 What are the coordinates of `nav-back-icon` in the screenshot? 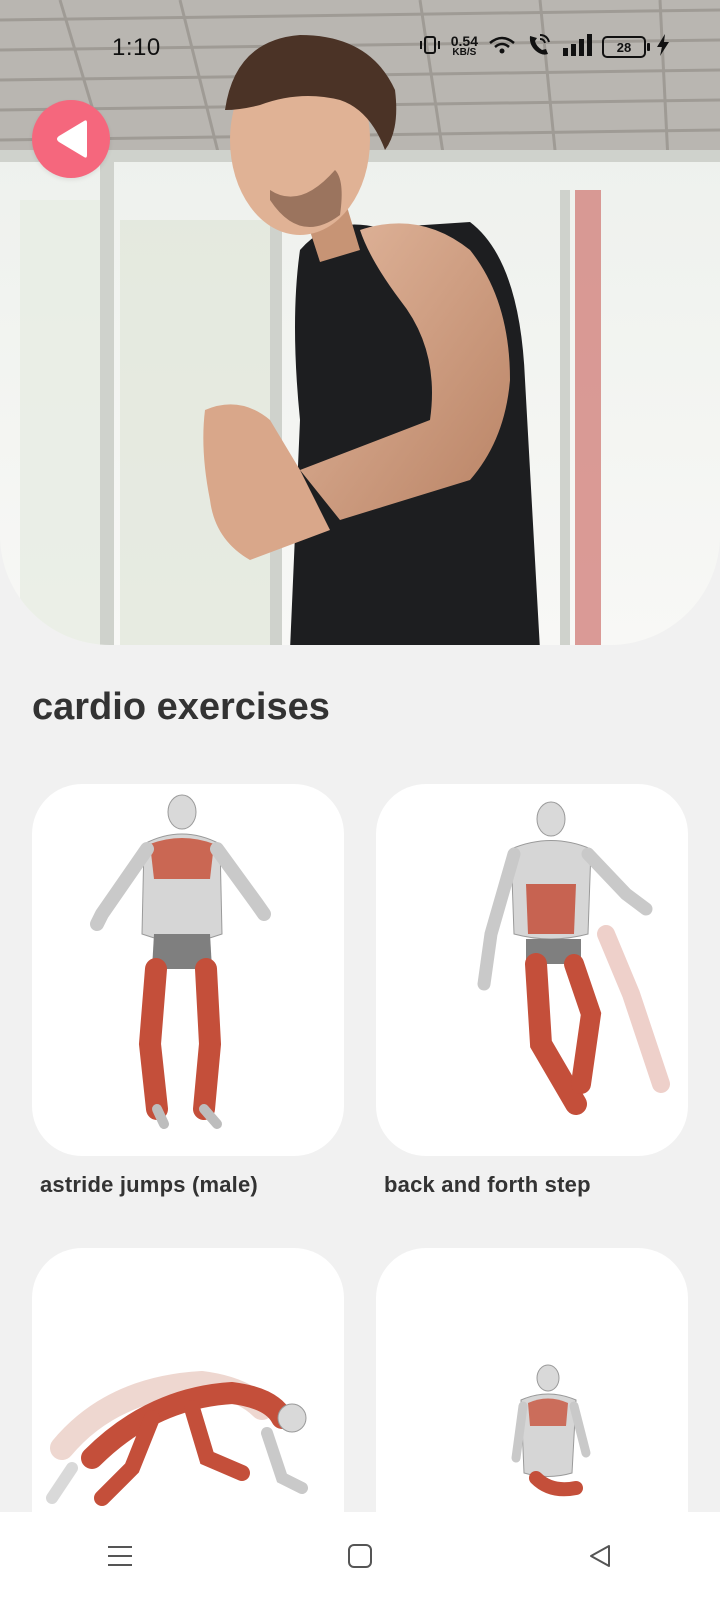 It's located at (600, 1556).